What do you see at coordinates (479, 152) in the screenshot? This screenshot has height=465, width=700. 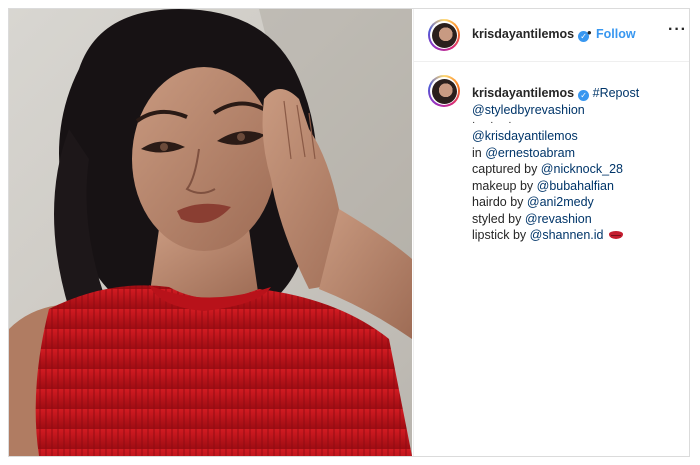 I see `caption-prefix: in` at bounding box center [479, 152].